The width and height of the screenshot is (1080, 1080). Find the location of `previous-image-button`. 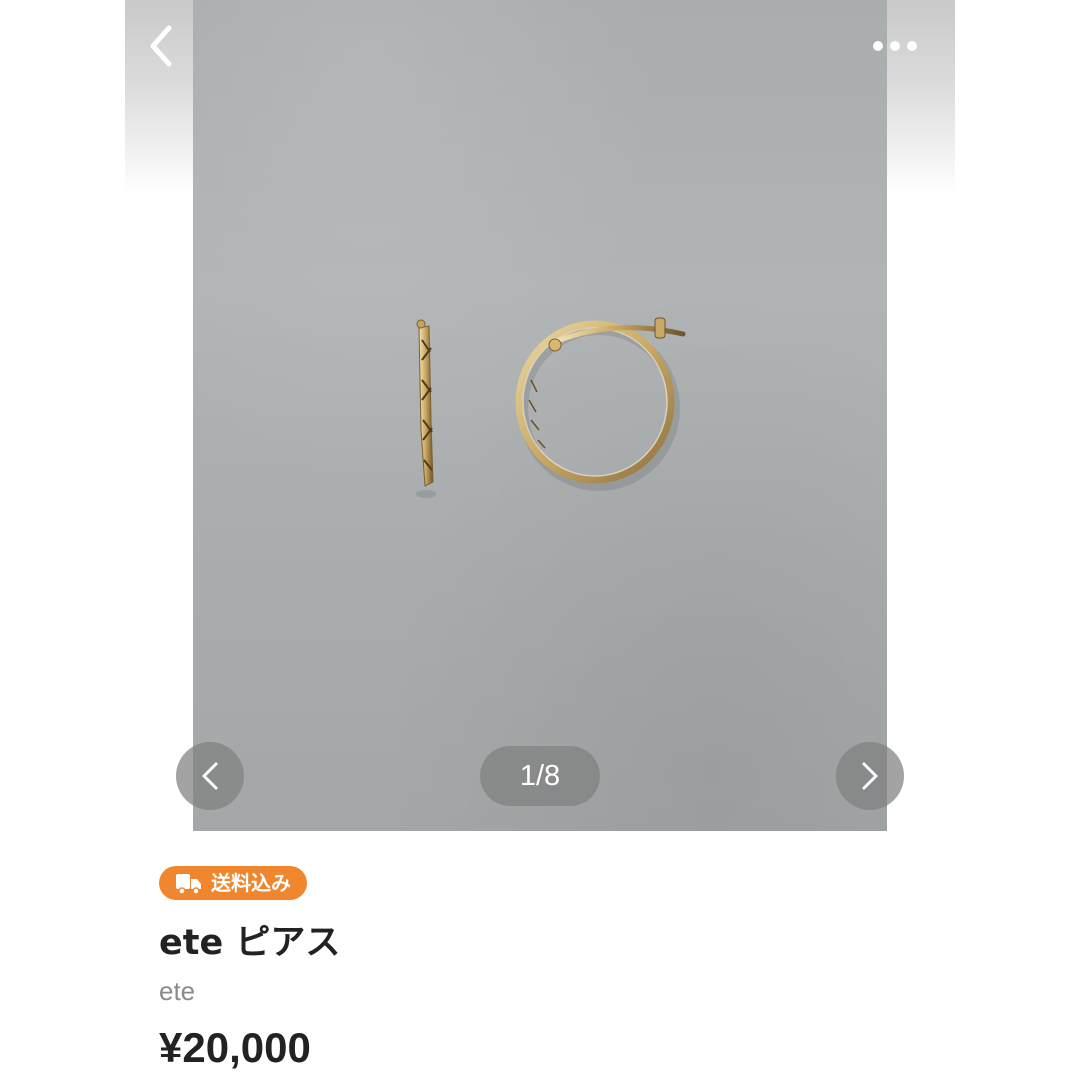

previous-image-button is located at coordinates (210, 776).